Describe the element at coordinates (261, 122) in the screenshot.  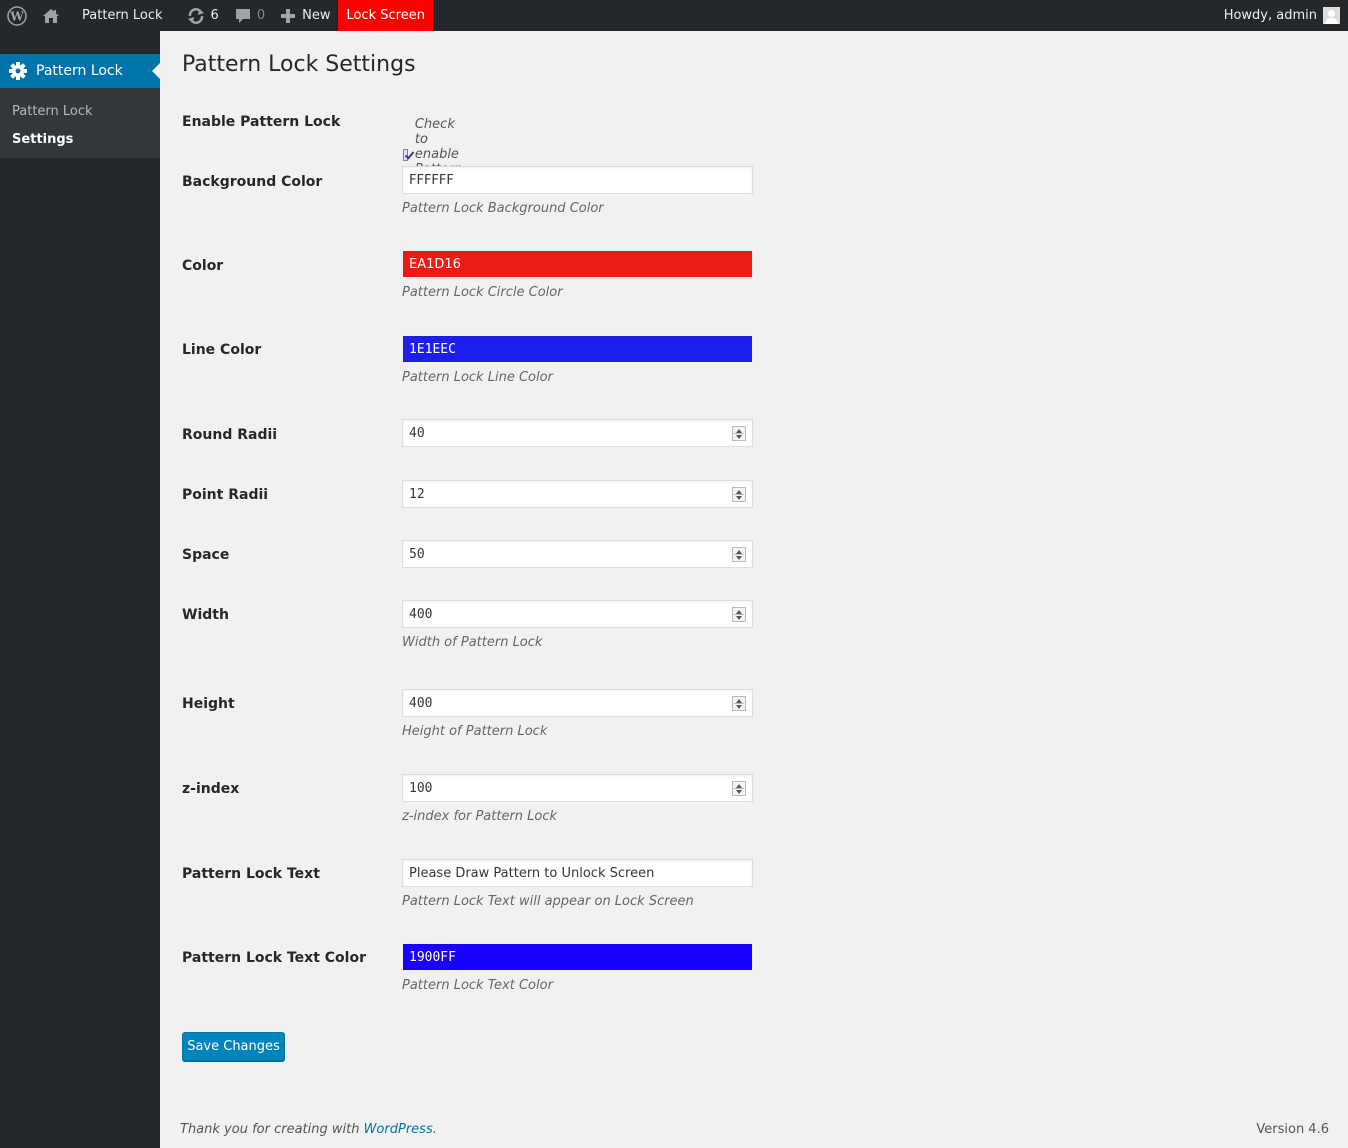
I see `enable-label: Enable Pattern Lock` at that location.